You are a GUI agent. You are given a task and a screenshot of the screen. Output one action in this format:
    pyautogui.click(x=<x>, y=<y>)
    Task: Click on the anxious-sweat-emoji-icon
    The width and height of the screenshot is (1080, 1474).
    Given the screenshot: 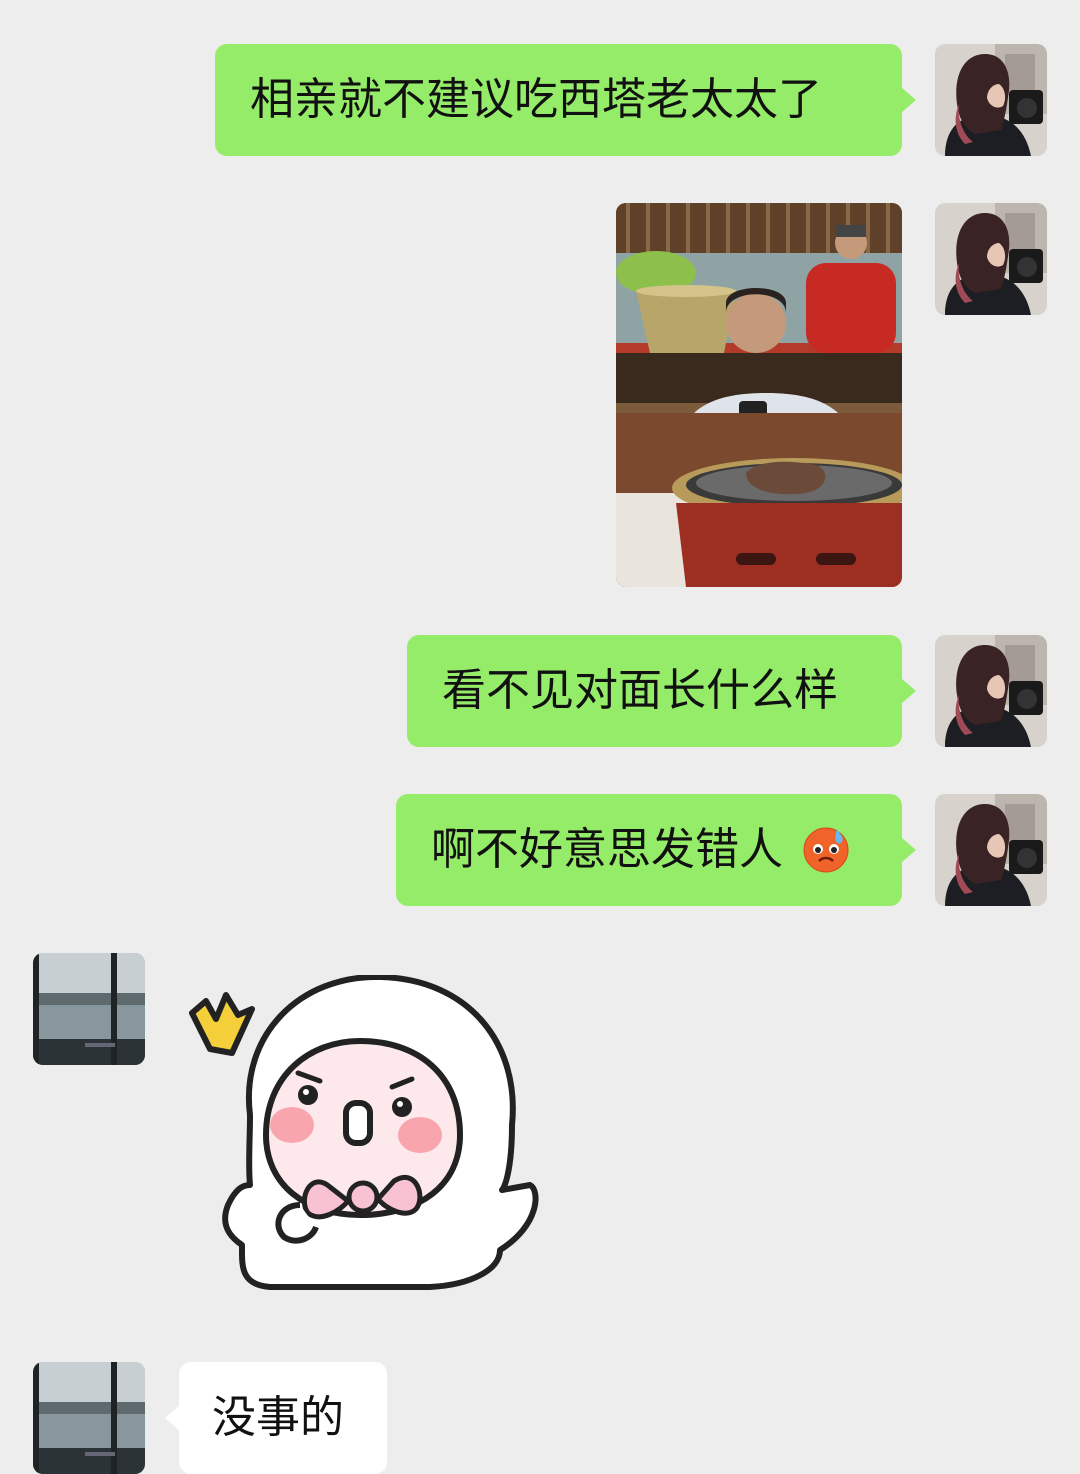 What is the action you would take?
    pyautogui.click(x=826, y=850)
    